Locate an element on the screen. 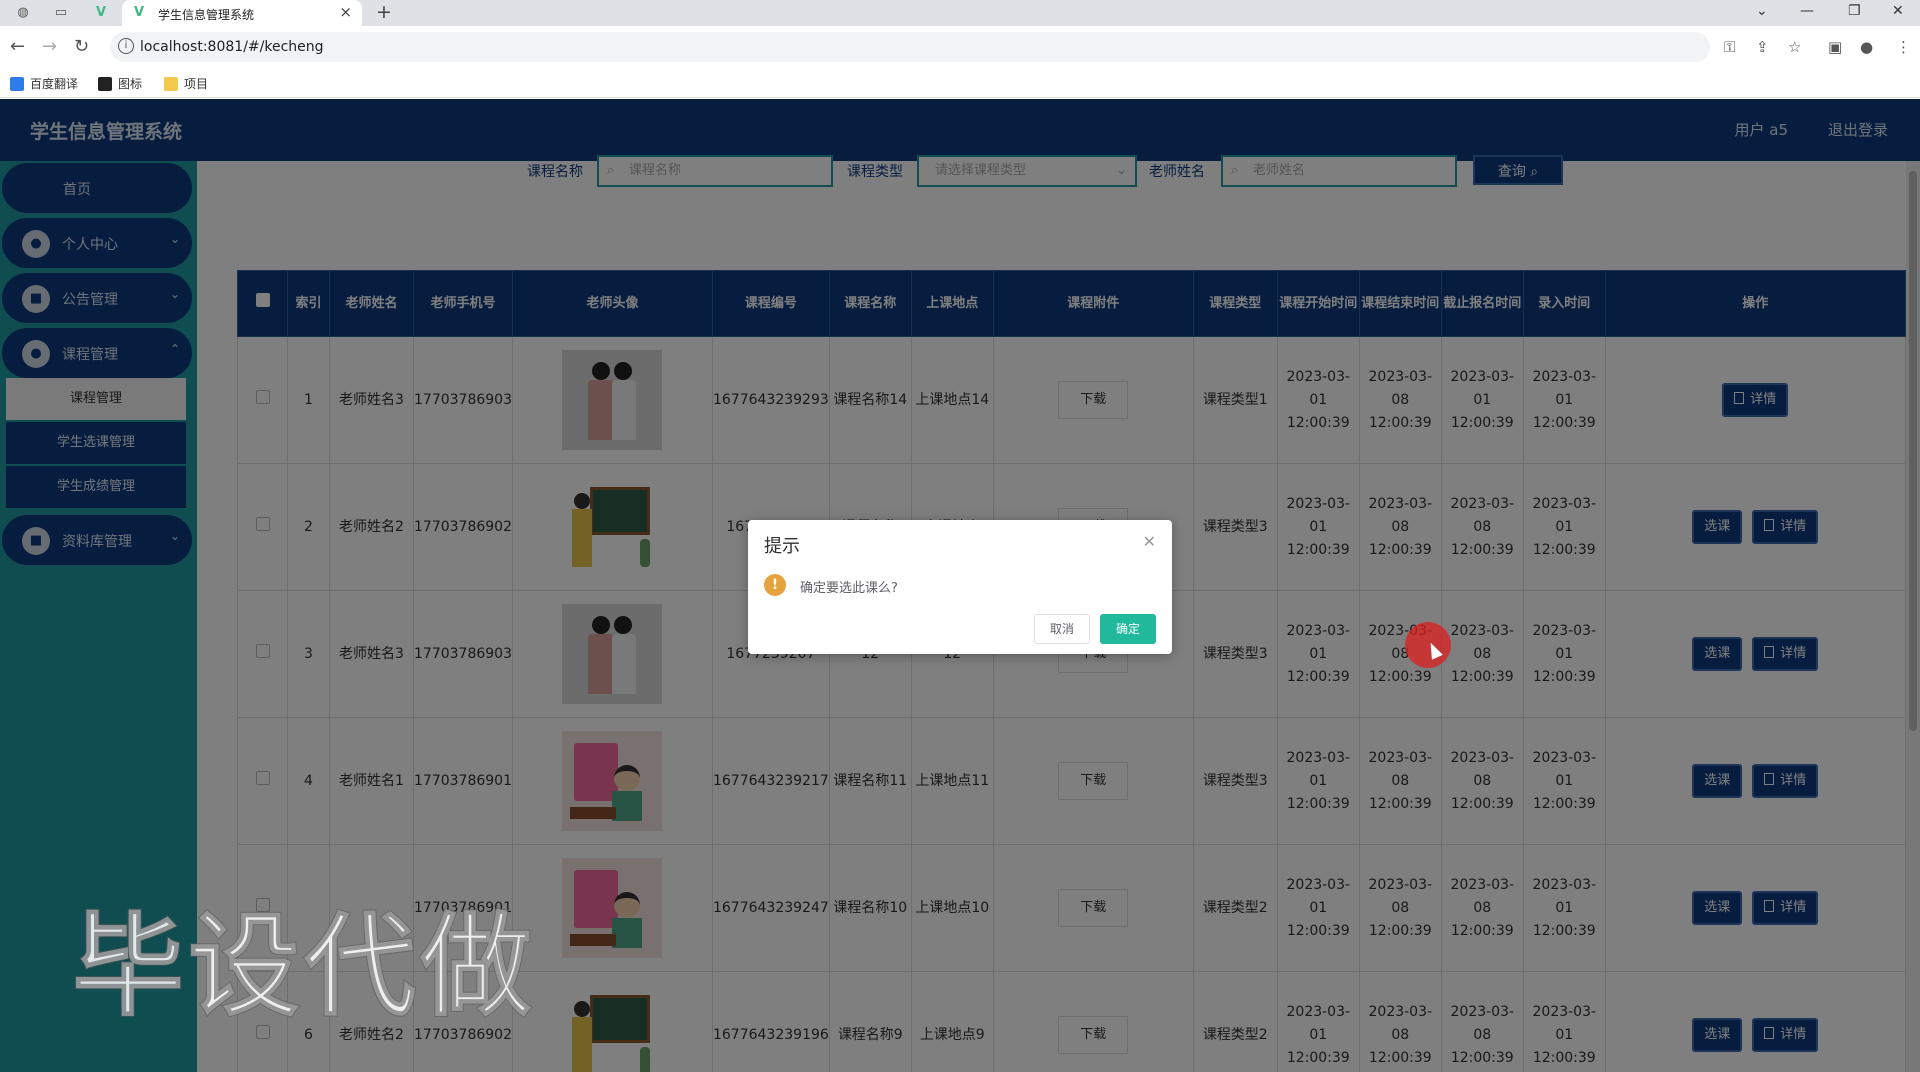  profile-icon: ● is located at coordinates (1866, 47).